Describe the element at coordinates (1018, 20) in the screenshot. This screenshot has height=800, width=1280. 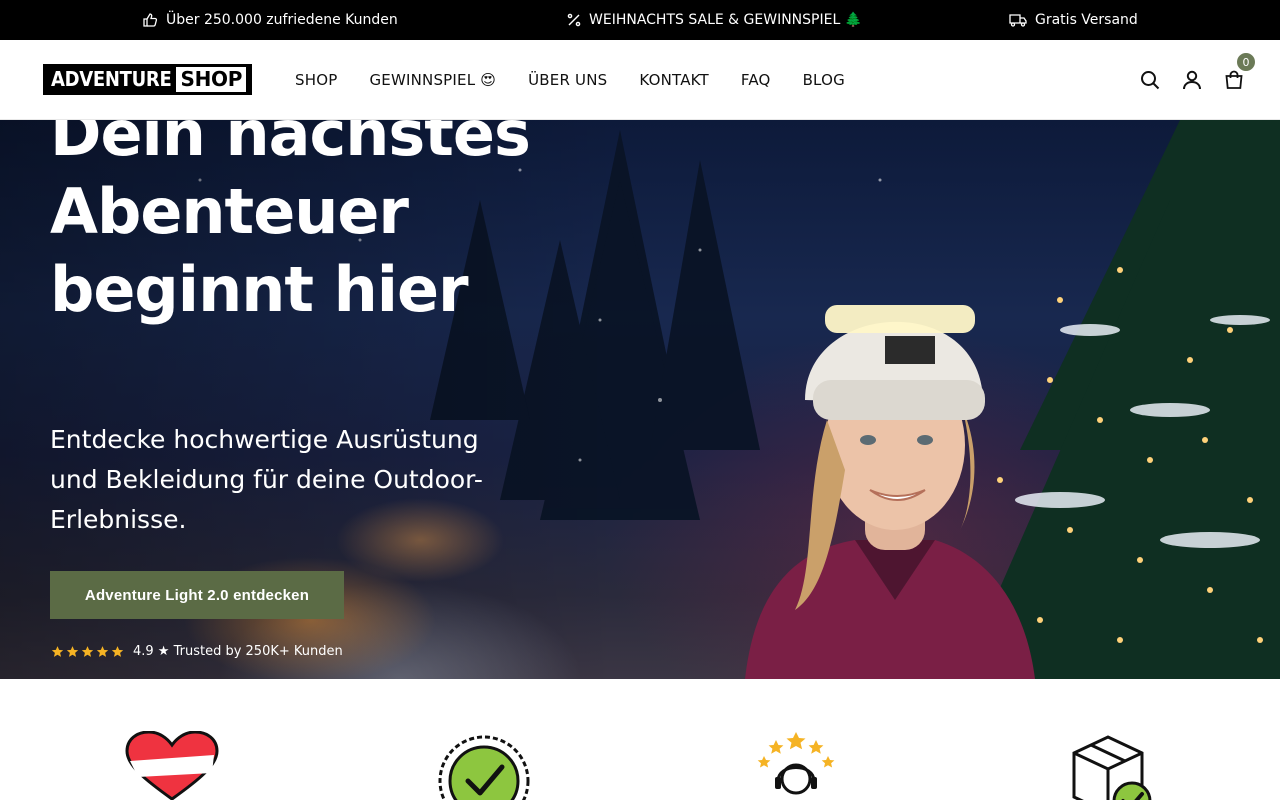
I see `truck-icon` at that location.